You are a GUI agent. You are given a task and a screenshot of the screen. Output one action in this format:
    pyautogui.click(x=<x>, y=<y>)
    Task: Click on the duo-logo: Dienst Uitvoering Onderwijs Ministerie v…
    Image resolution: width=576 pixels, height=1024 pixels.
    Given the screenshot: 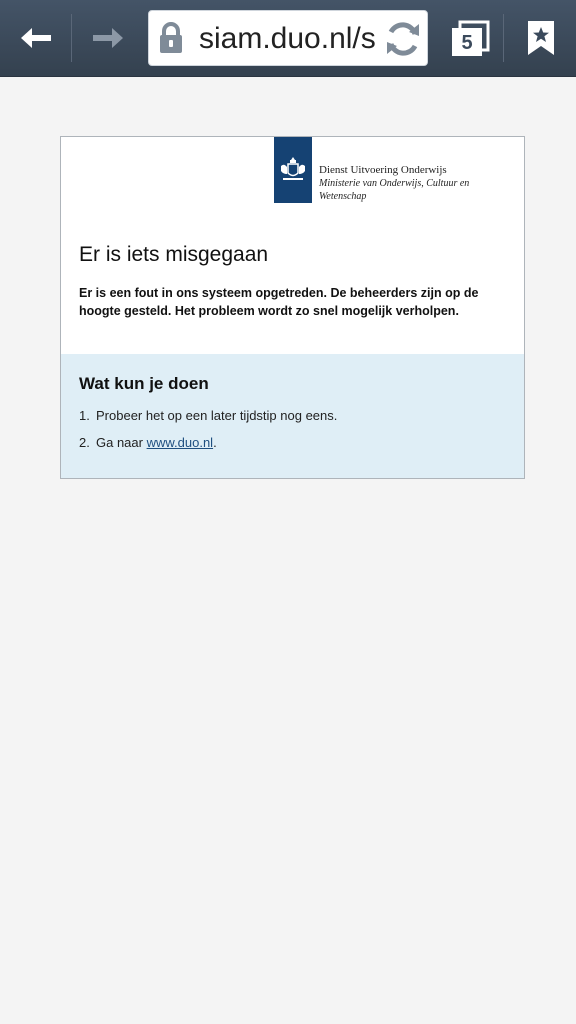 What is the action you would take?
    pyautogui.click(x=394, y=170)
    